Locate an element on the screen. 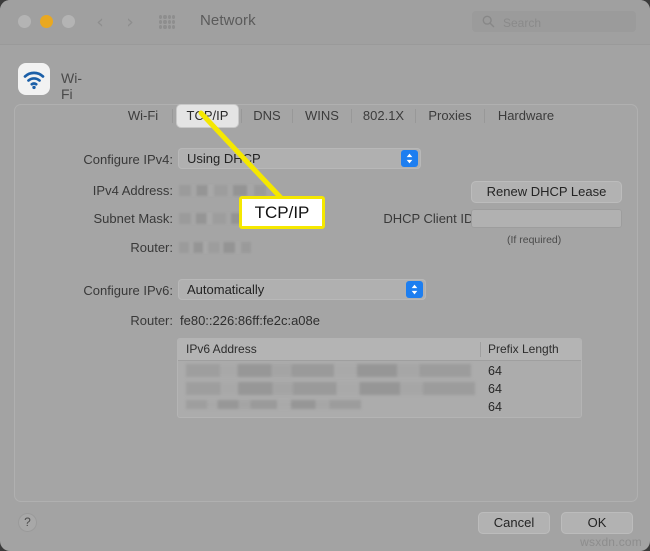 The height and width of the screenshot is (551, 650). ipv4-address-value is located at coordinates (222, 190).